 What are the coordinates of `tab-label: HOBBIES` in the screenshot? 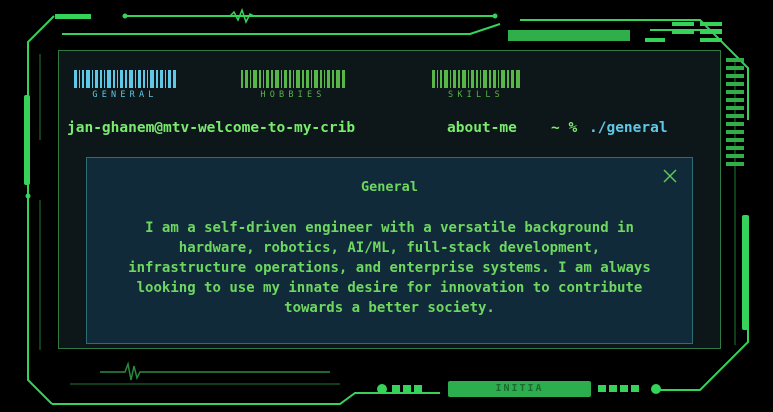 It's located at (293, 95).